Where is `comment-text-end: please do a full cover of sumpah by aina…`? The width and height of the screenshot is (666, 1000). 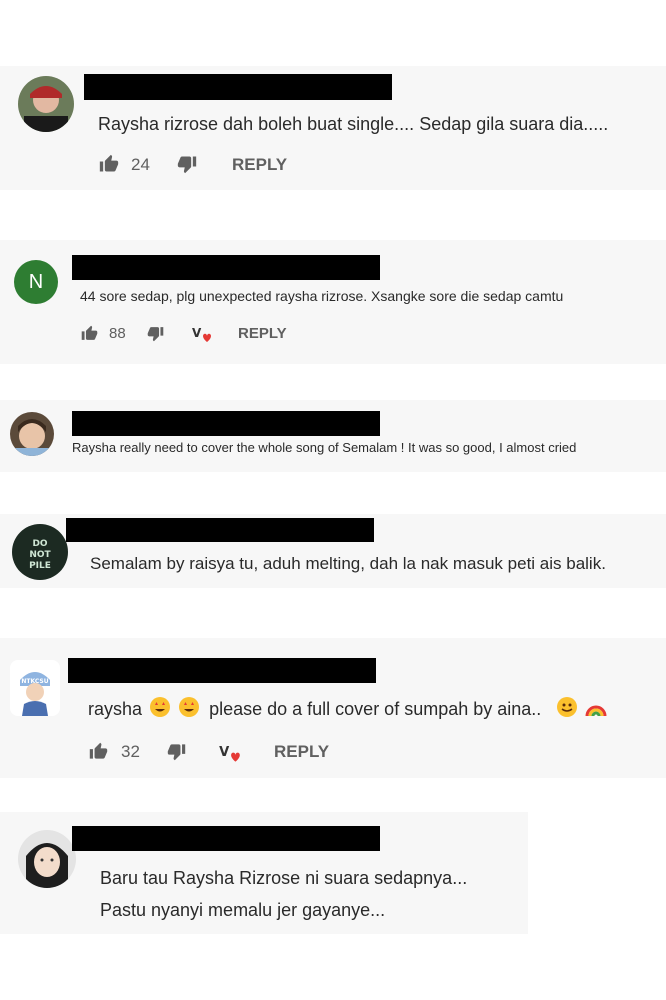 comment-text-end: please do a full cover of sumpah by aina… is located at coordinates (375, 709).